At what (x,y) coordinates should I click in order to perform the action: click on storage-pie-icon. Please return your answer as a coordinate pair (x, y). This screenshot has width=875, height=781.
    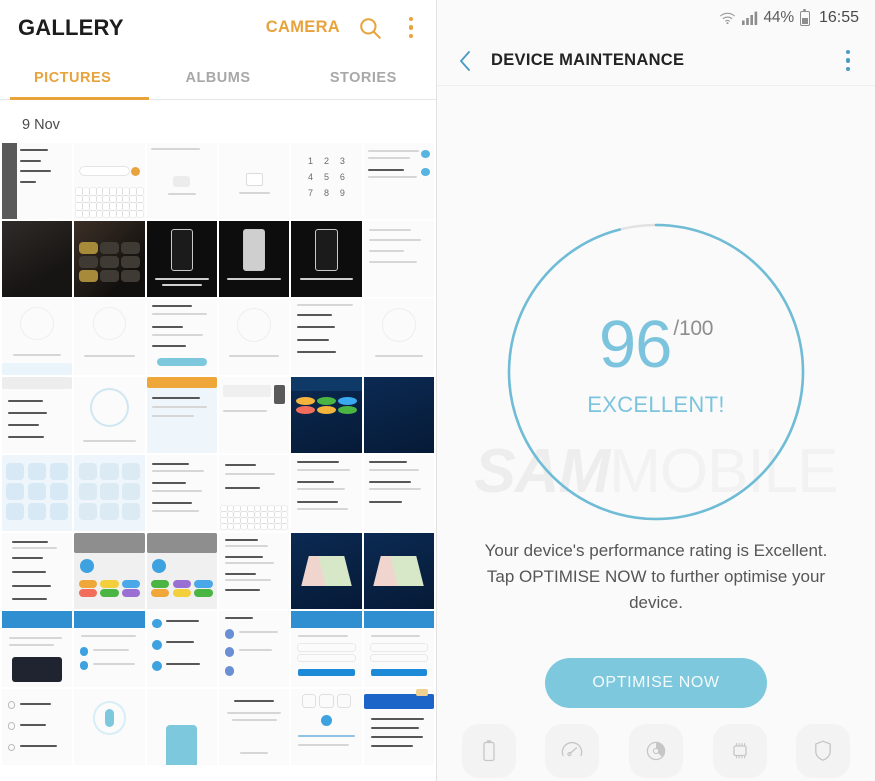
    Looking at the image, I should click on (655, 751).